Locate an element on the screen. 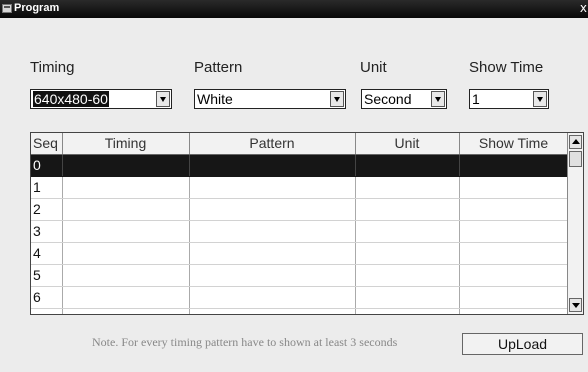  table-row: 4 is located at coordinates (300, 253).